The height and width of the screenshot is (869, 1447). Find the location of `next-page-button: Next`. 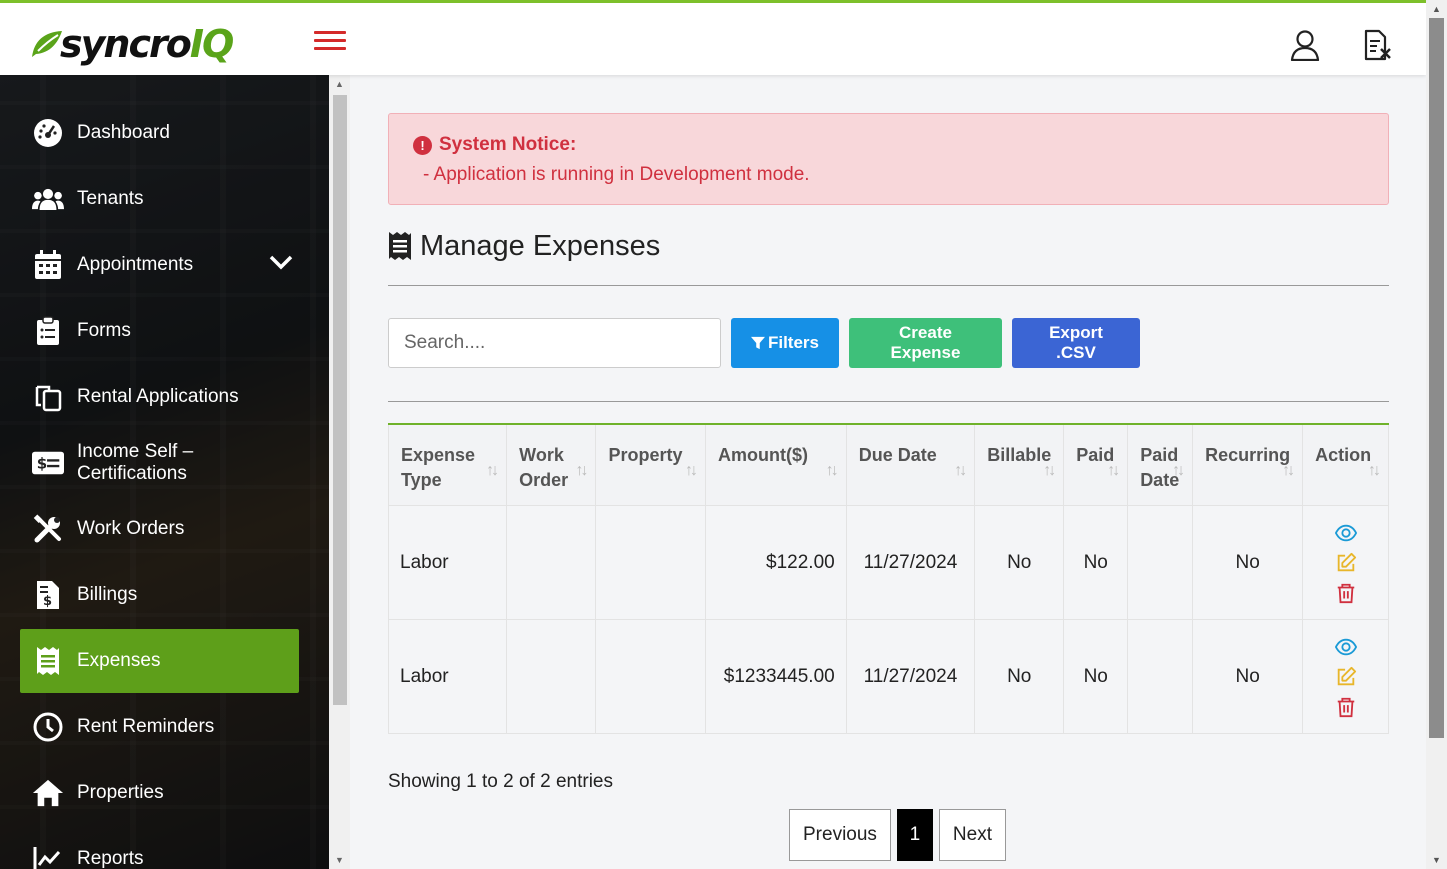

next-page-button: Next is located at coordinates (972, 835).